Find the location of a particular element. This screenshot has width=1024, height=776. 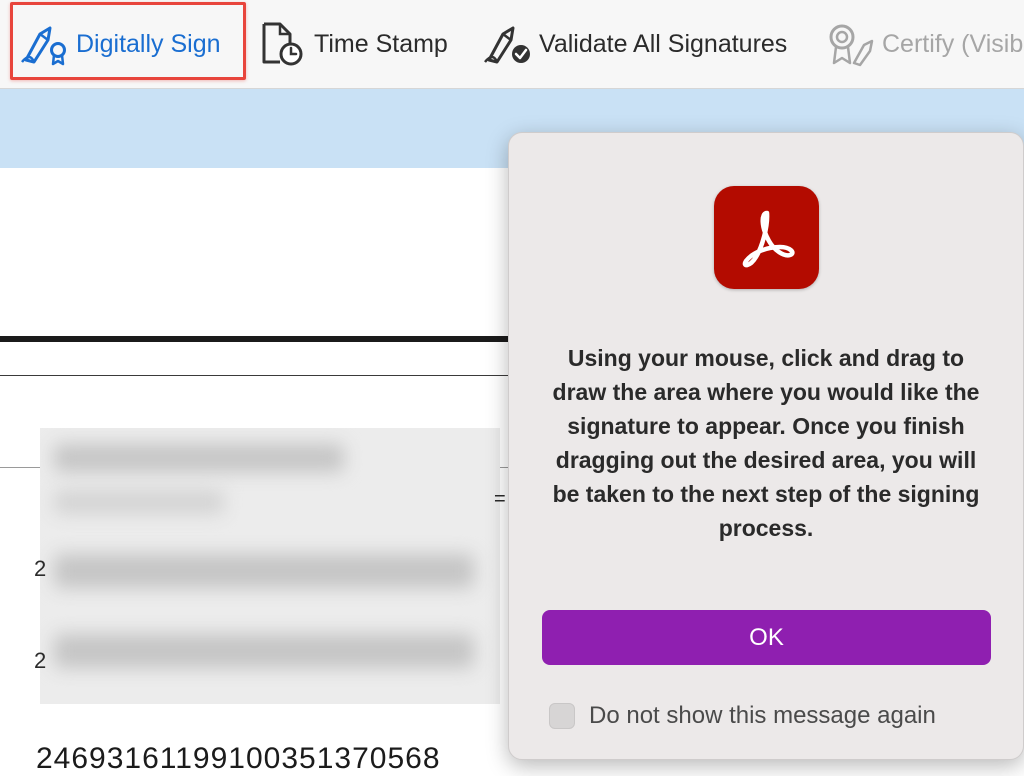

certify-visible-button: Certify (Visib is located at coordinates (924, 44).